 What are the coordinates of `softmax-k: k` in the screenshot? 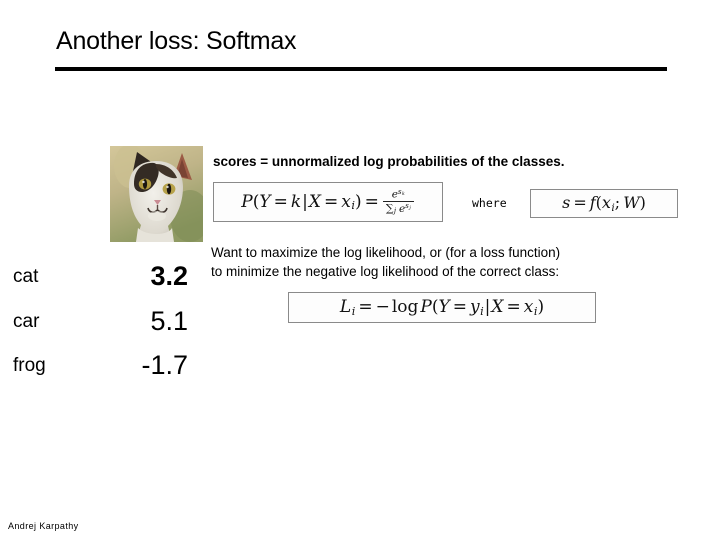 It's located at (296, 201).